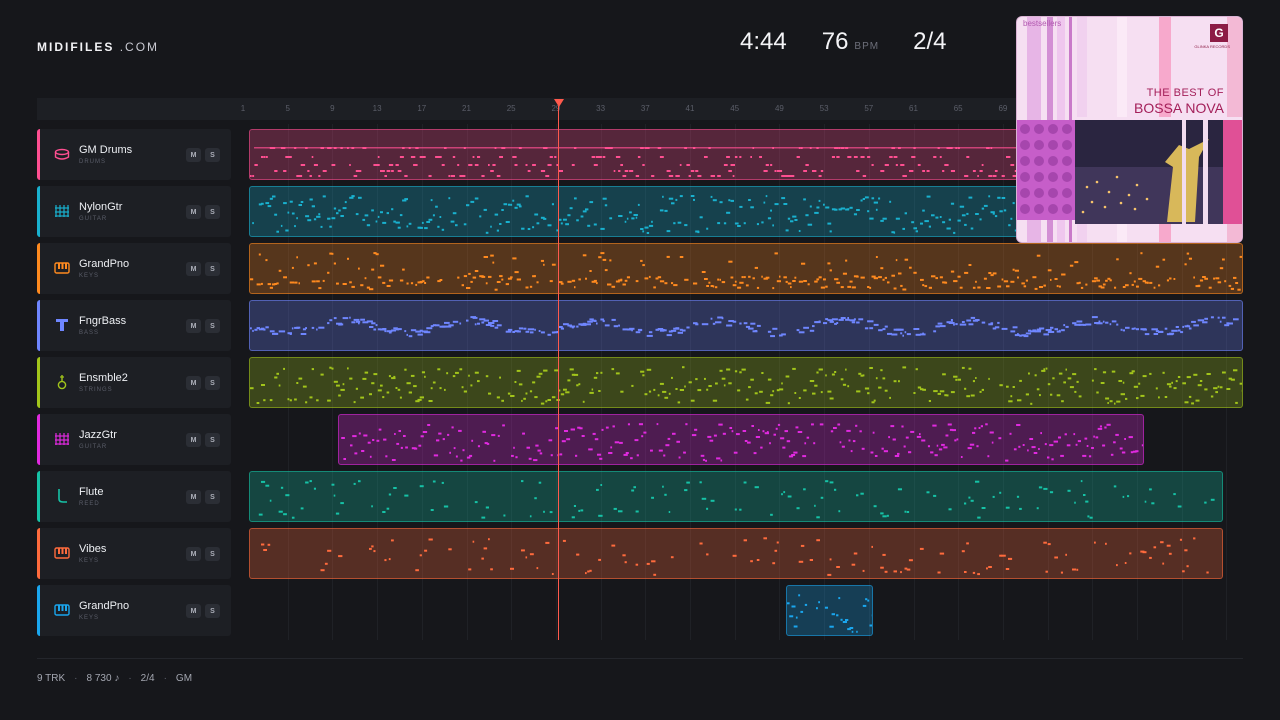 The height and width of the screenshot is (720, 1280). Describe the element at coordinates (958, 108) in the screenshot. I see `ruler-bar-number: 65` at that location.